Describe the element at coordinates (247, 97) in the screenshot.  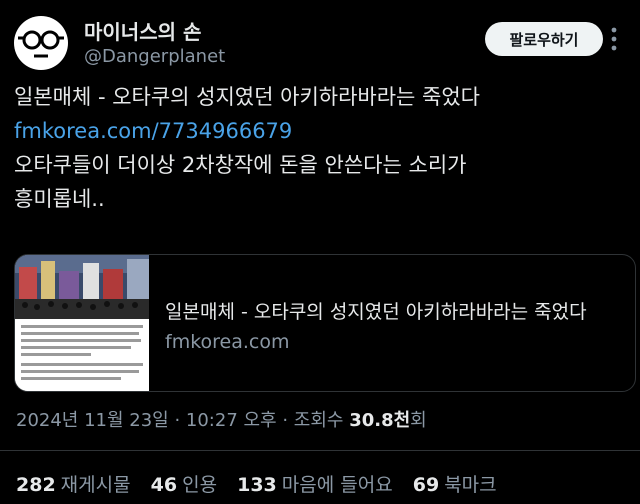
I see `tweet-line: 일본매체 - 오타쿠의 성지였던 아키하라바라는 죽었다` at that location.